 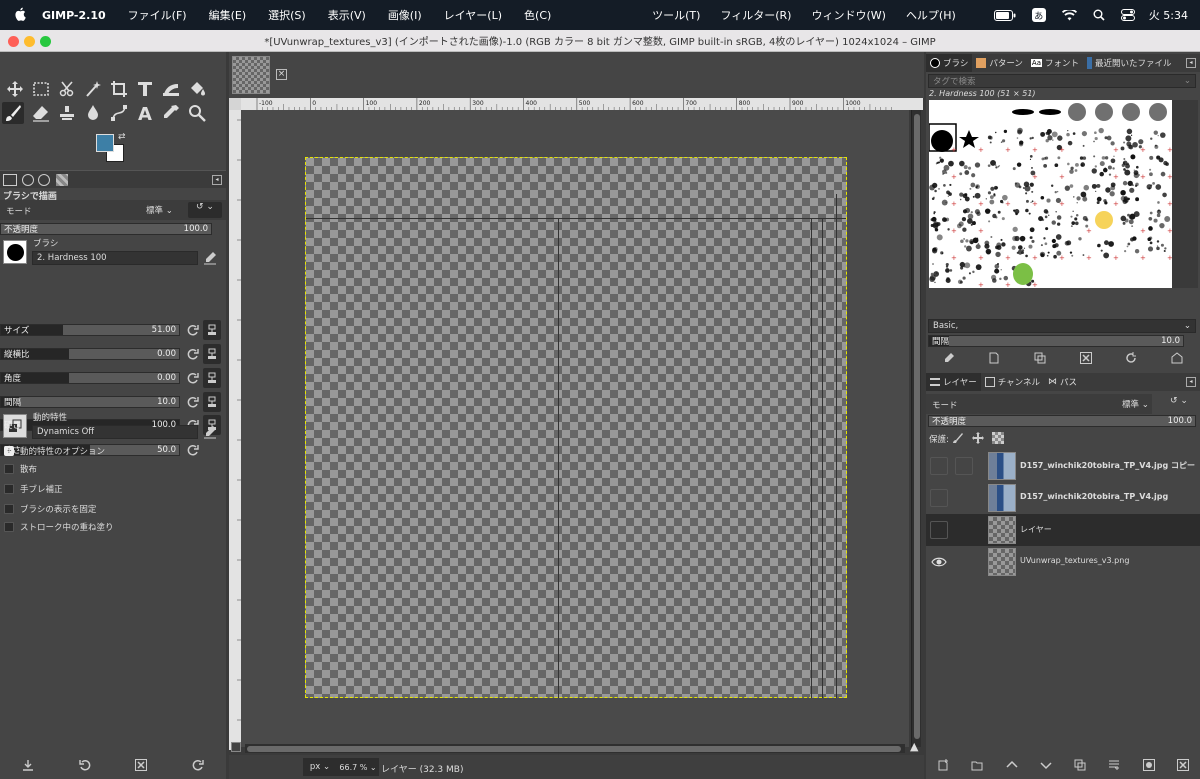 I want to click on battery-icon, so click(x=1004, y=15).